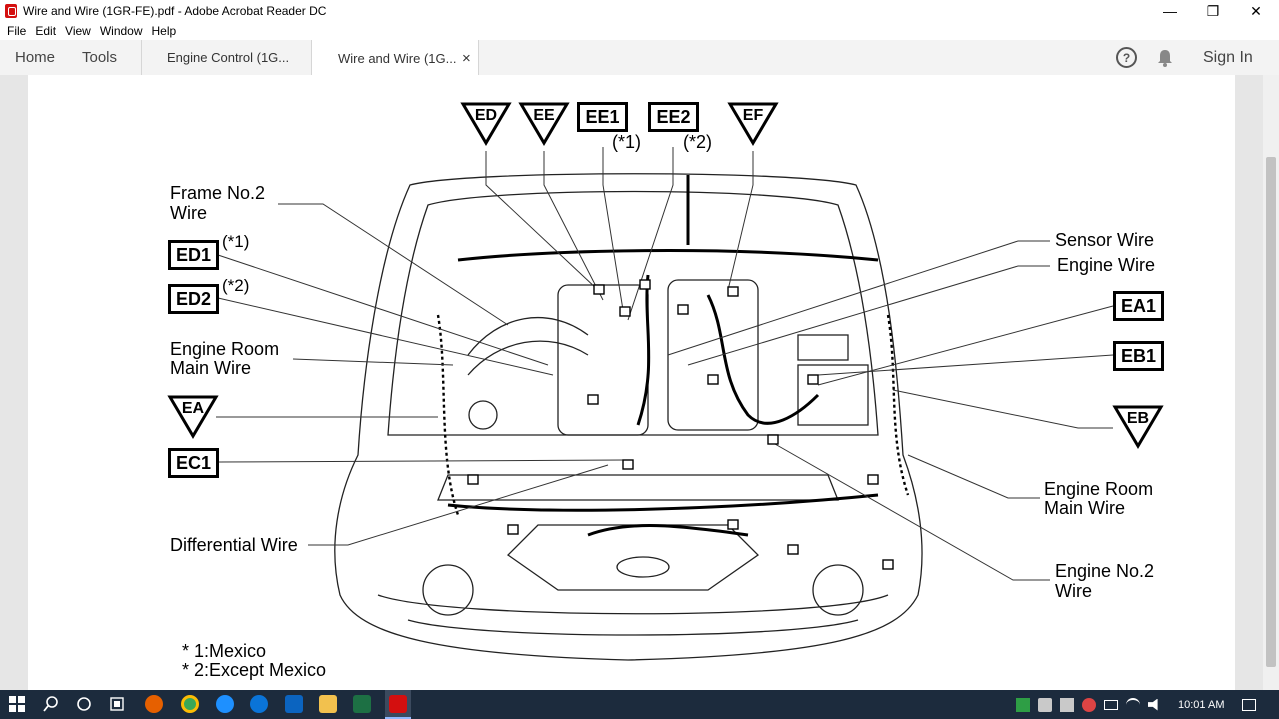 This screenshot has height=719, width=1279. What do you see at coordinates (16, 31) in the screenshot?
I see `menu-file: File` at bounding box center [16, 31].